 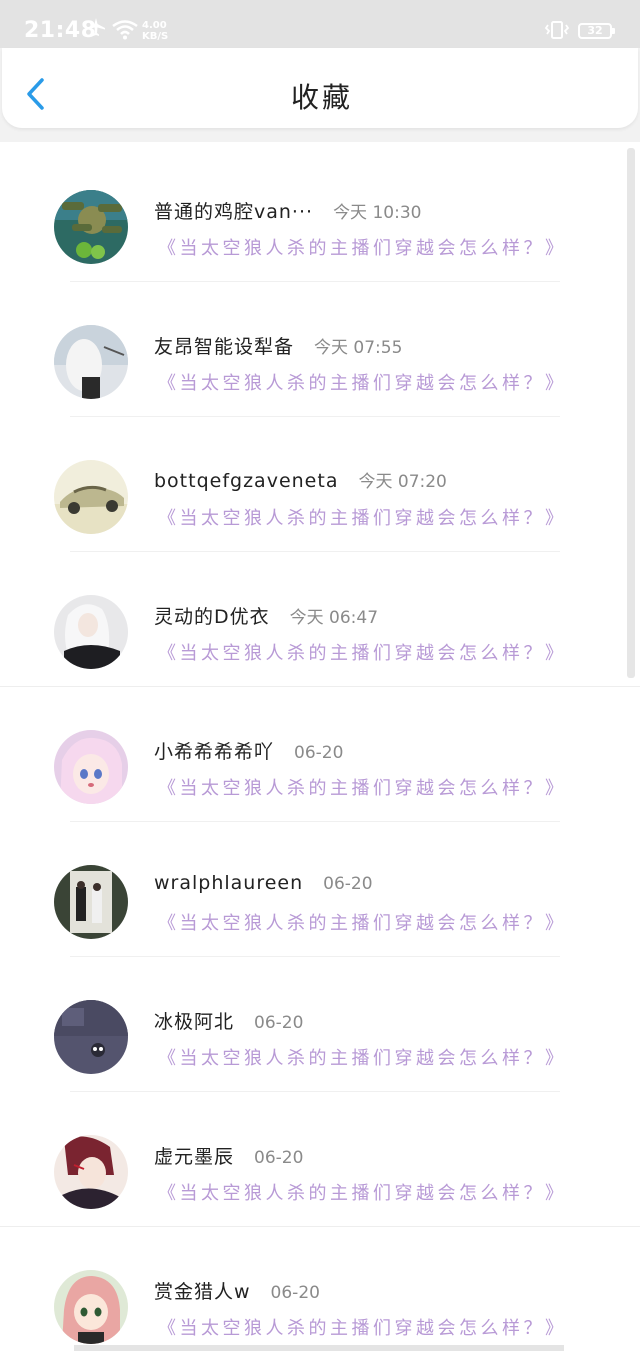 I want to click on item-header: 虚元墨辰 06-20, so click(x=228, y=1155).